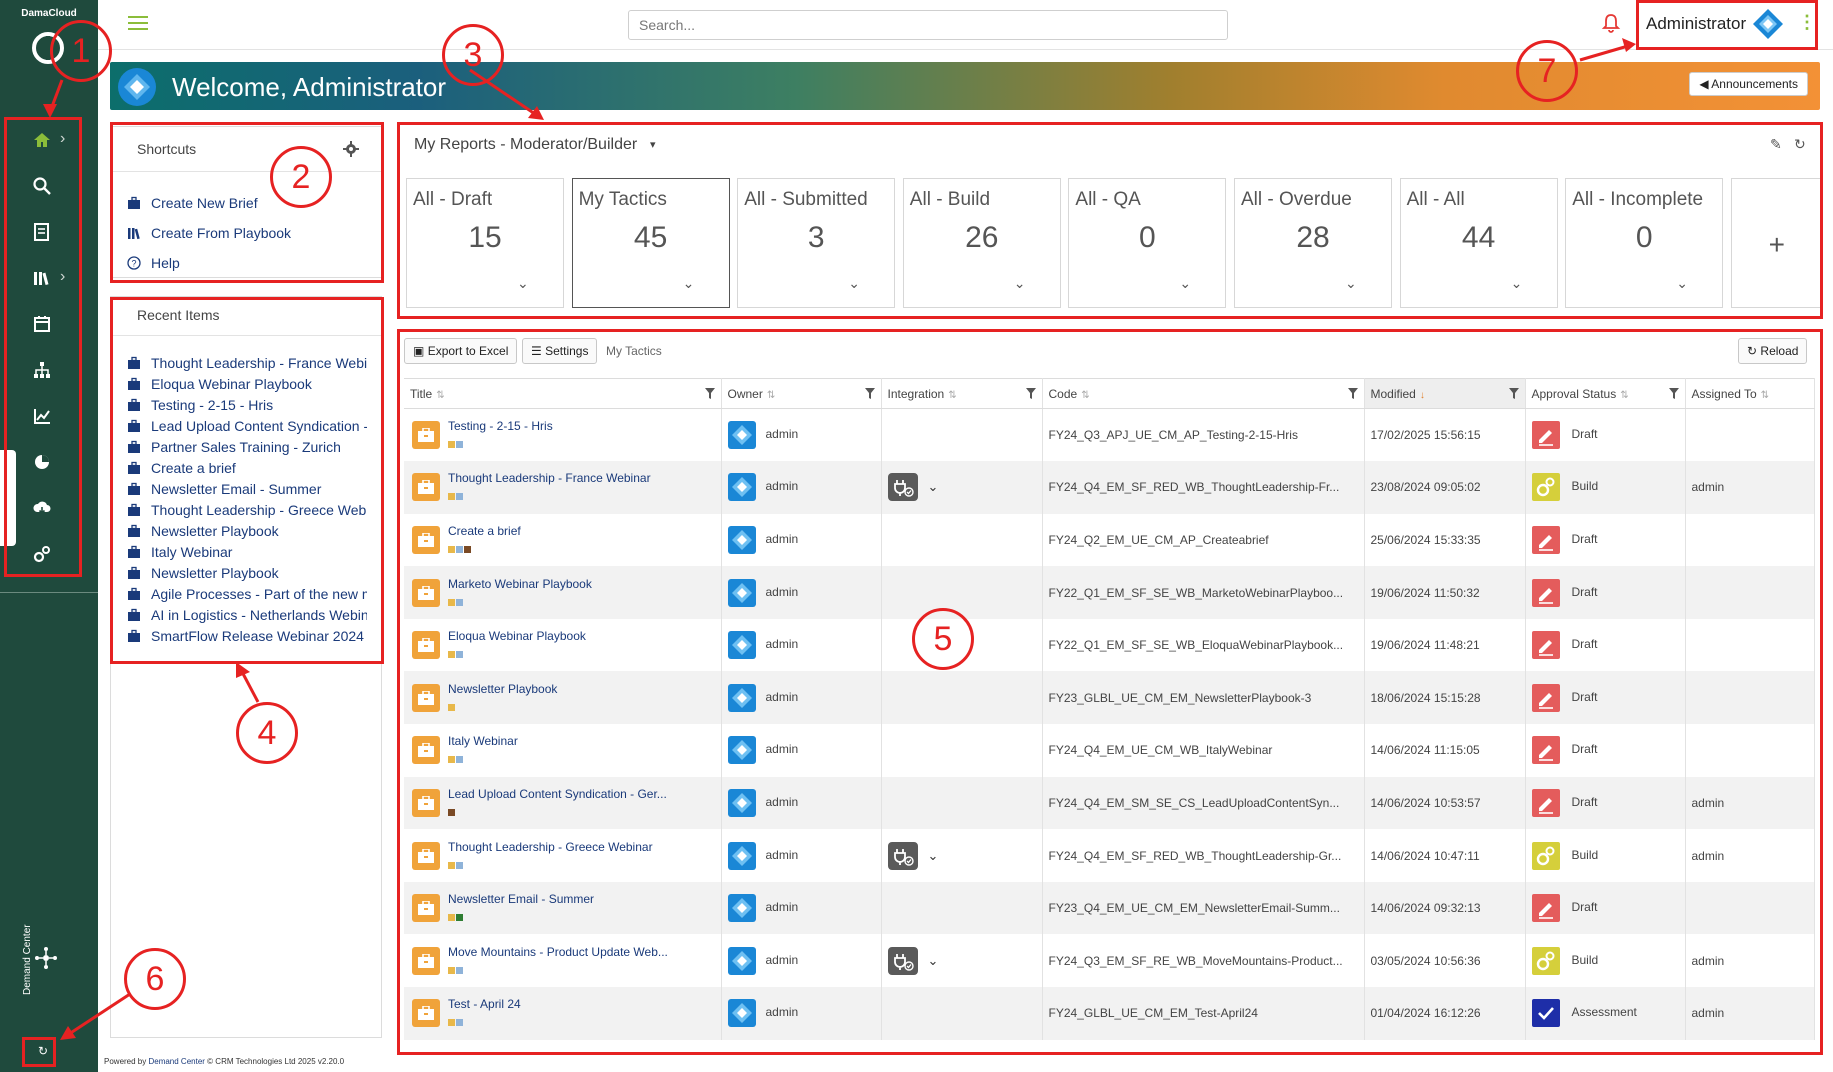 This screenshot has height=1072, width=1833. I want to click on annotation-marker-5: 5, so click(943, 639).